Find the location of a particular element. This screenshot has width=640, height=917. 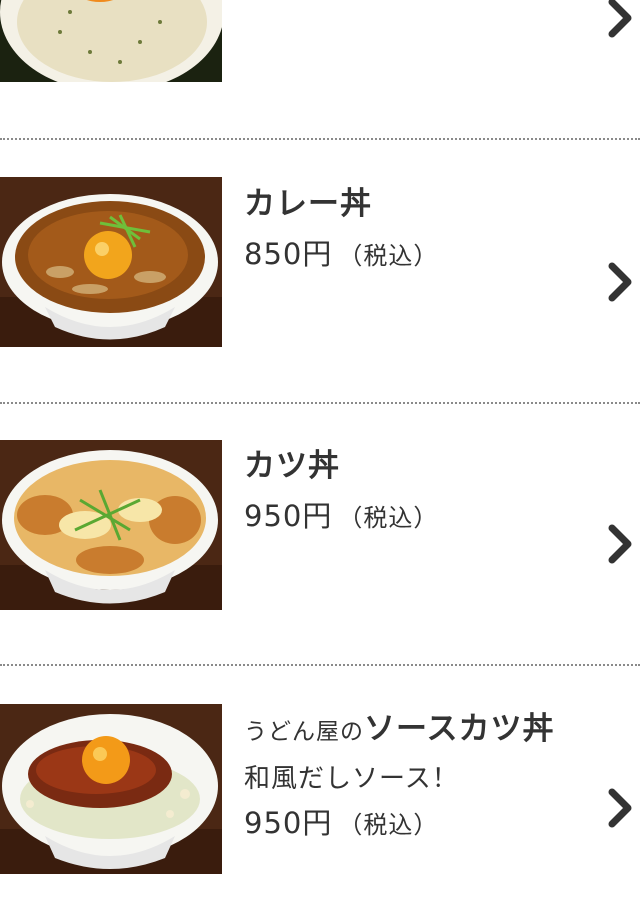

item-name: ソースカツ丼 is located at coordinates (459, 729).